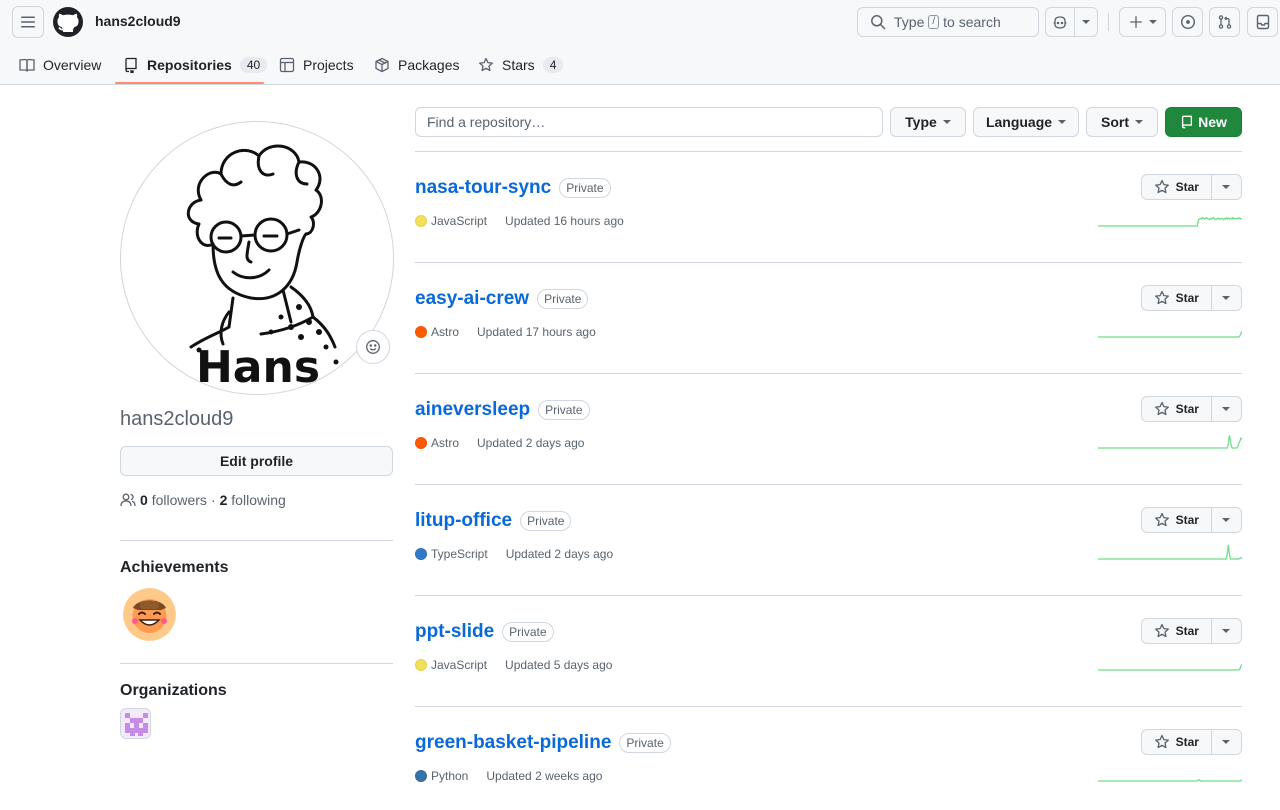 Image resolution: width=1280 pixels, height=810 pixels. I want to click on repo-title-row: aineversleep Private, so click(502, 410).